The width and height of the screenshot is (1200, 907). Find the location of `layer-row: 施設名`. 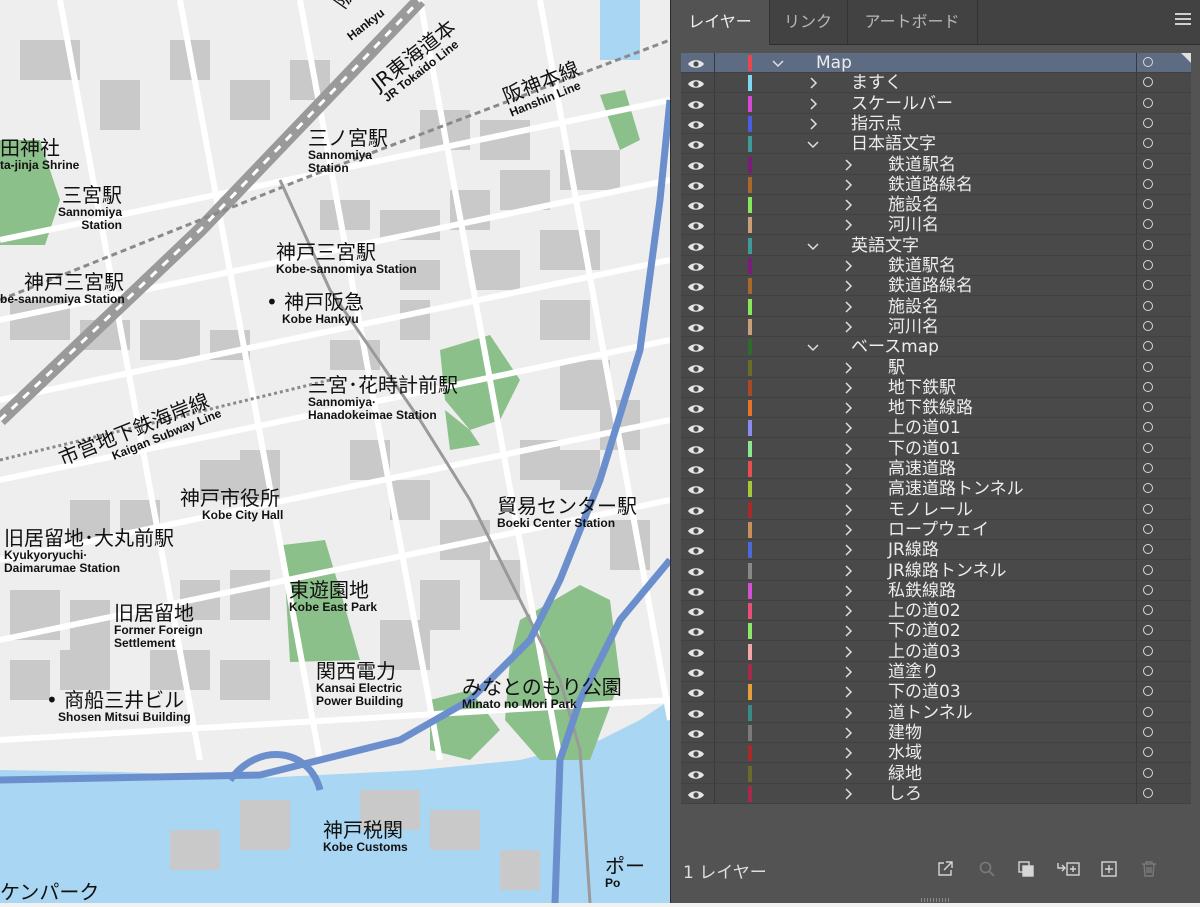

layer-row: 施設名 is located at coordinates (936, 205).